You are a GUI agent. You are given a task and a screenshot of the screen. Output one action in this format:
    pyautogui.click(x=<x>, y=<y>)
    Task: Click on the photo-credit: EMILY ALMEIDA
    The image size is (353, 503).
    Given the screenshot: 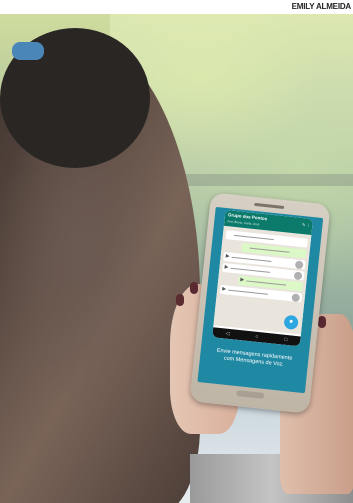 What is the action you would take?
    pyautogui.click(x=176, y=7)
    